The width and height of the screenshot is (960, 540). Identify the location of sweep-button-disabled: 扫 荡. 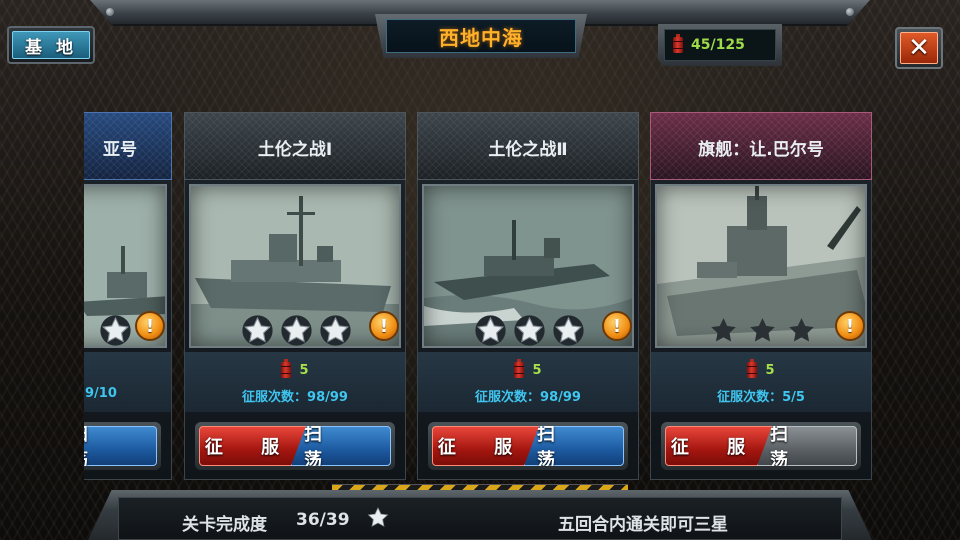
(807, 446).